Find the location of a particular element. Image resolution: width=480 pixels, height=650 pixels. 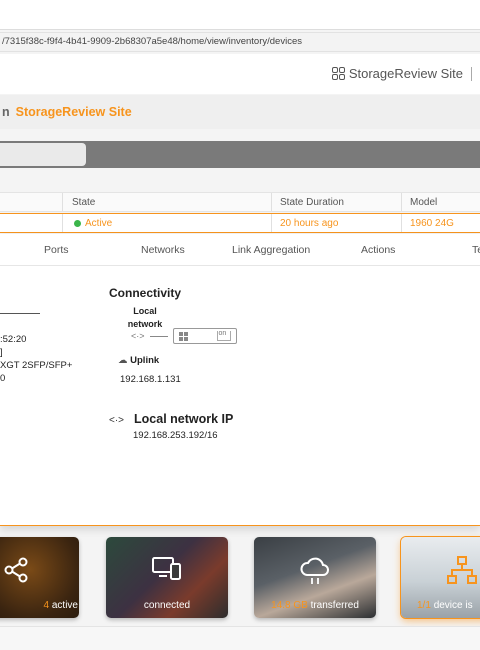

card-active: 4 active is located at coordinates (39, 577).